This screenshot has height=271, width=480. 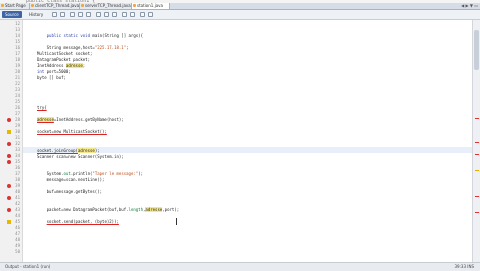 What do you see at coordinates (17, 173) in the screenshot?
I see `line-number: 37` at bounding box center [17, 173].